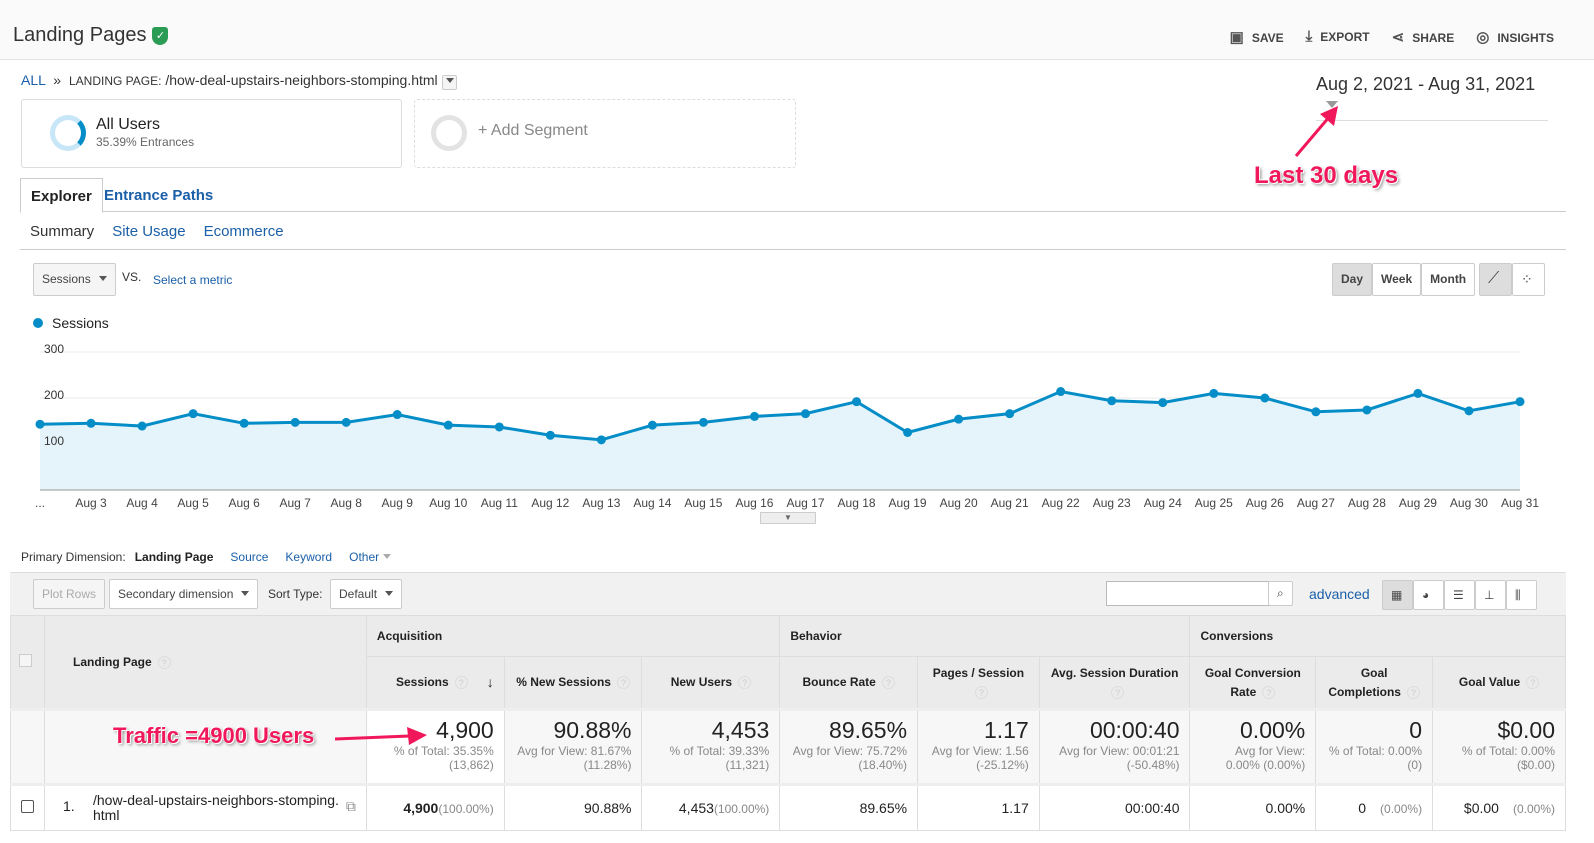  Describe the element at coordinates (1448, 279) in the screenshot. I see `period-month-button: Month` at that location.